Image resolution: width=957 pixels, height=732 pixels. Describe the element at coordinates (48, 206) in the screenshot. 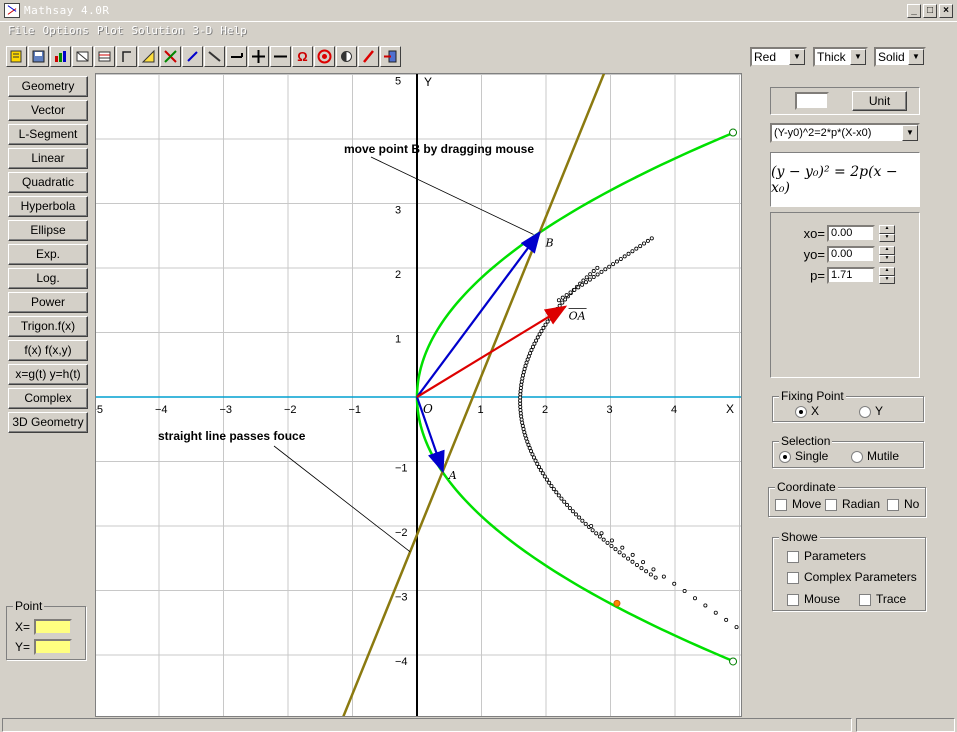

I see `hyperbola-button: Hyperbola` at that location.